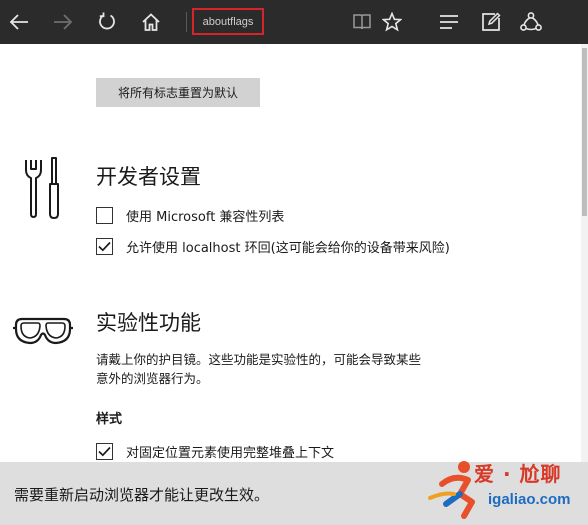  Describe the element at coordinates (142, 495) in the screenshot. I see `restart-notice-text: 需要重新启动浏览器才能让更改生效。` at that location.